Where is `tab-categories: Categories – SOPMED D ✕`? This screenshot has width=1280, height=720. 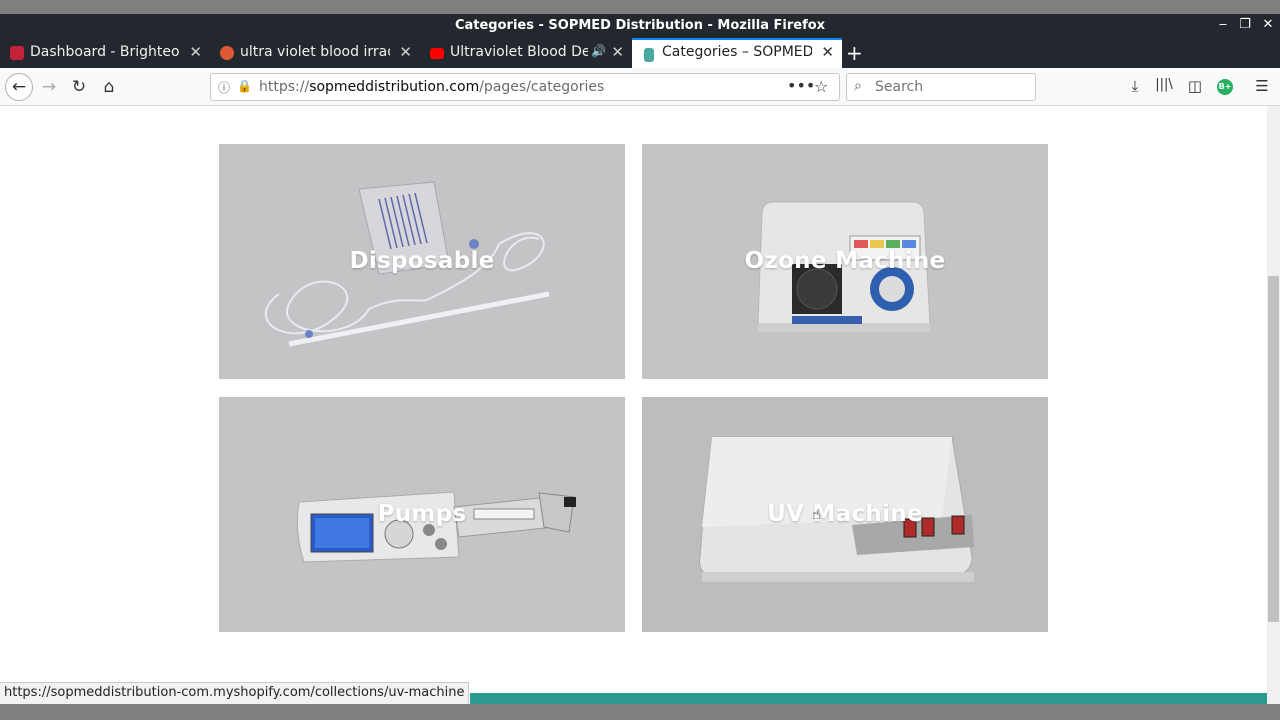
tab-categories: Categories – SOPMED D ✕ is located at coordinates (737, 53).